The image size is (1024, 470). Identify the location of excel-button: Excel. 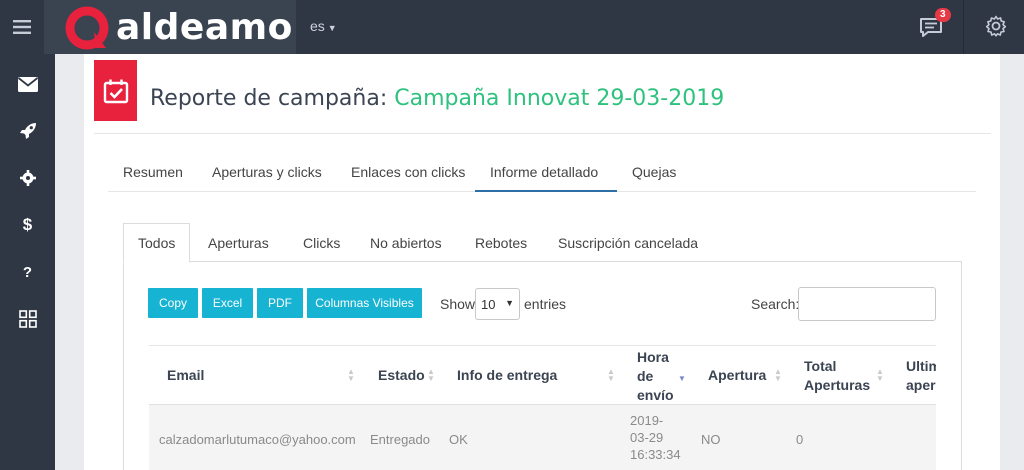
(227, 303).